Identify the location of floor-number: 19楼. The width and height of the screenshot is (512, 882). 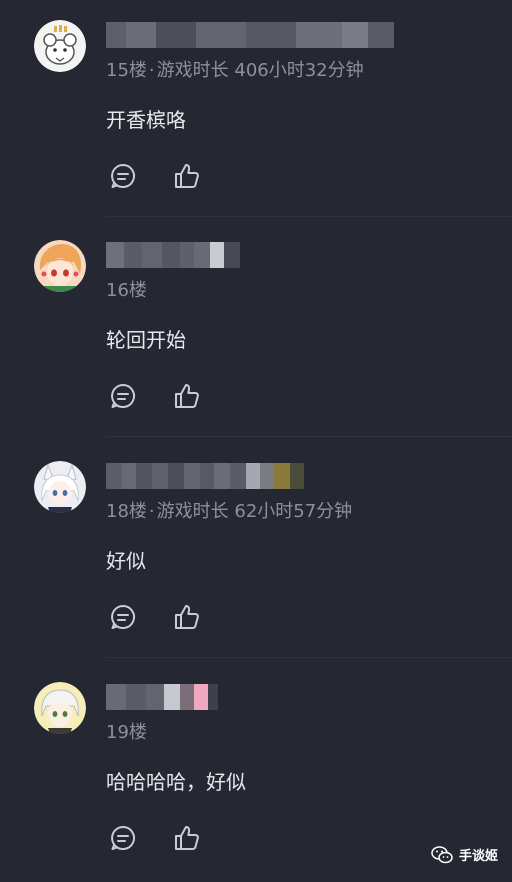
(126, 732).